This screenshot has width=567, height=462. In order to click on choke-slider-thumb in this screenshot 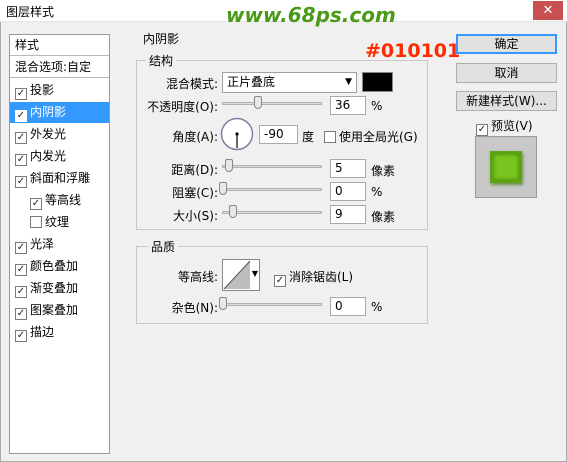, I will do `click(223, 188)`.